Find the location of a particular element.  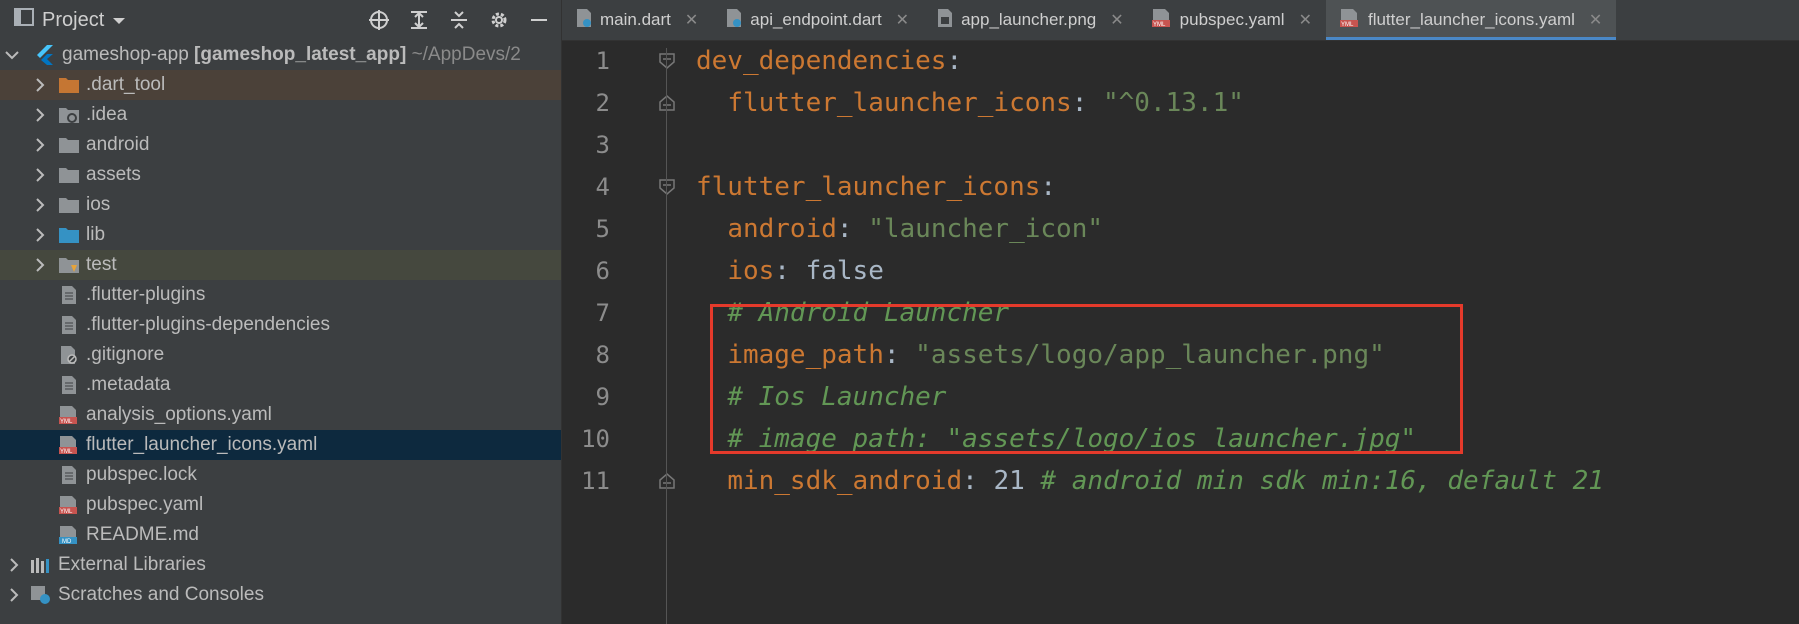

code-line-1: dev_dependencies: is located at coordinates (829, 61).